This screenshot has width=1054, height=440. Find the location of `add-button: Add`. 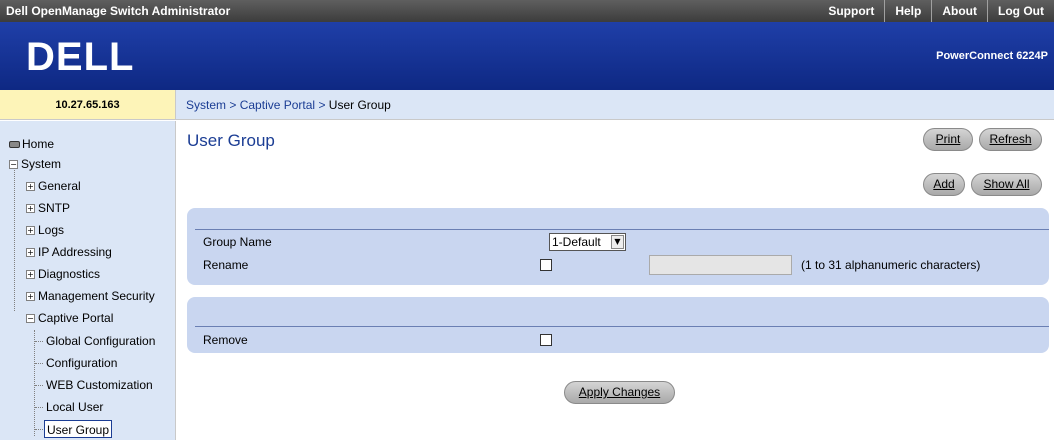

add-button: Add is located at coordinates (944, 184).